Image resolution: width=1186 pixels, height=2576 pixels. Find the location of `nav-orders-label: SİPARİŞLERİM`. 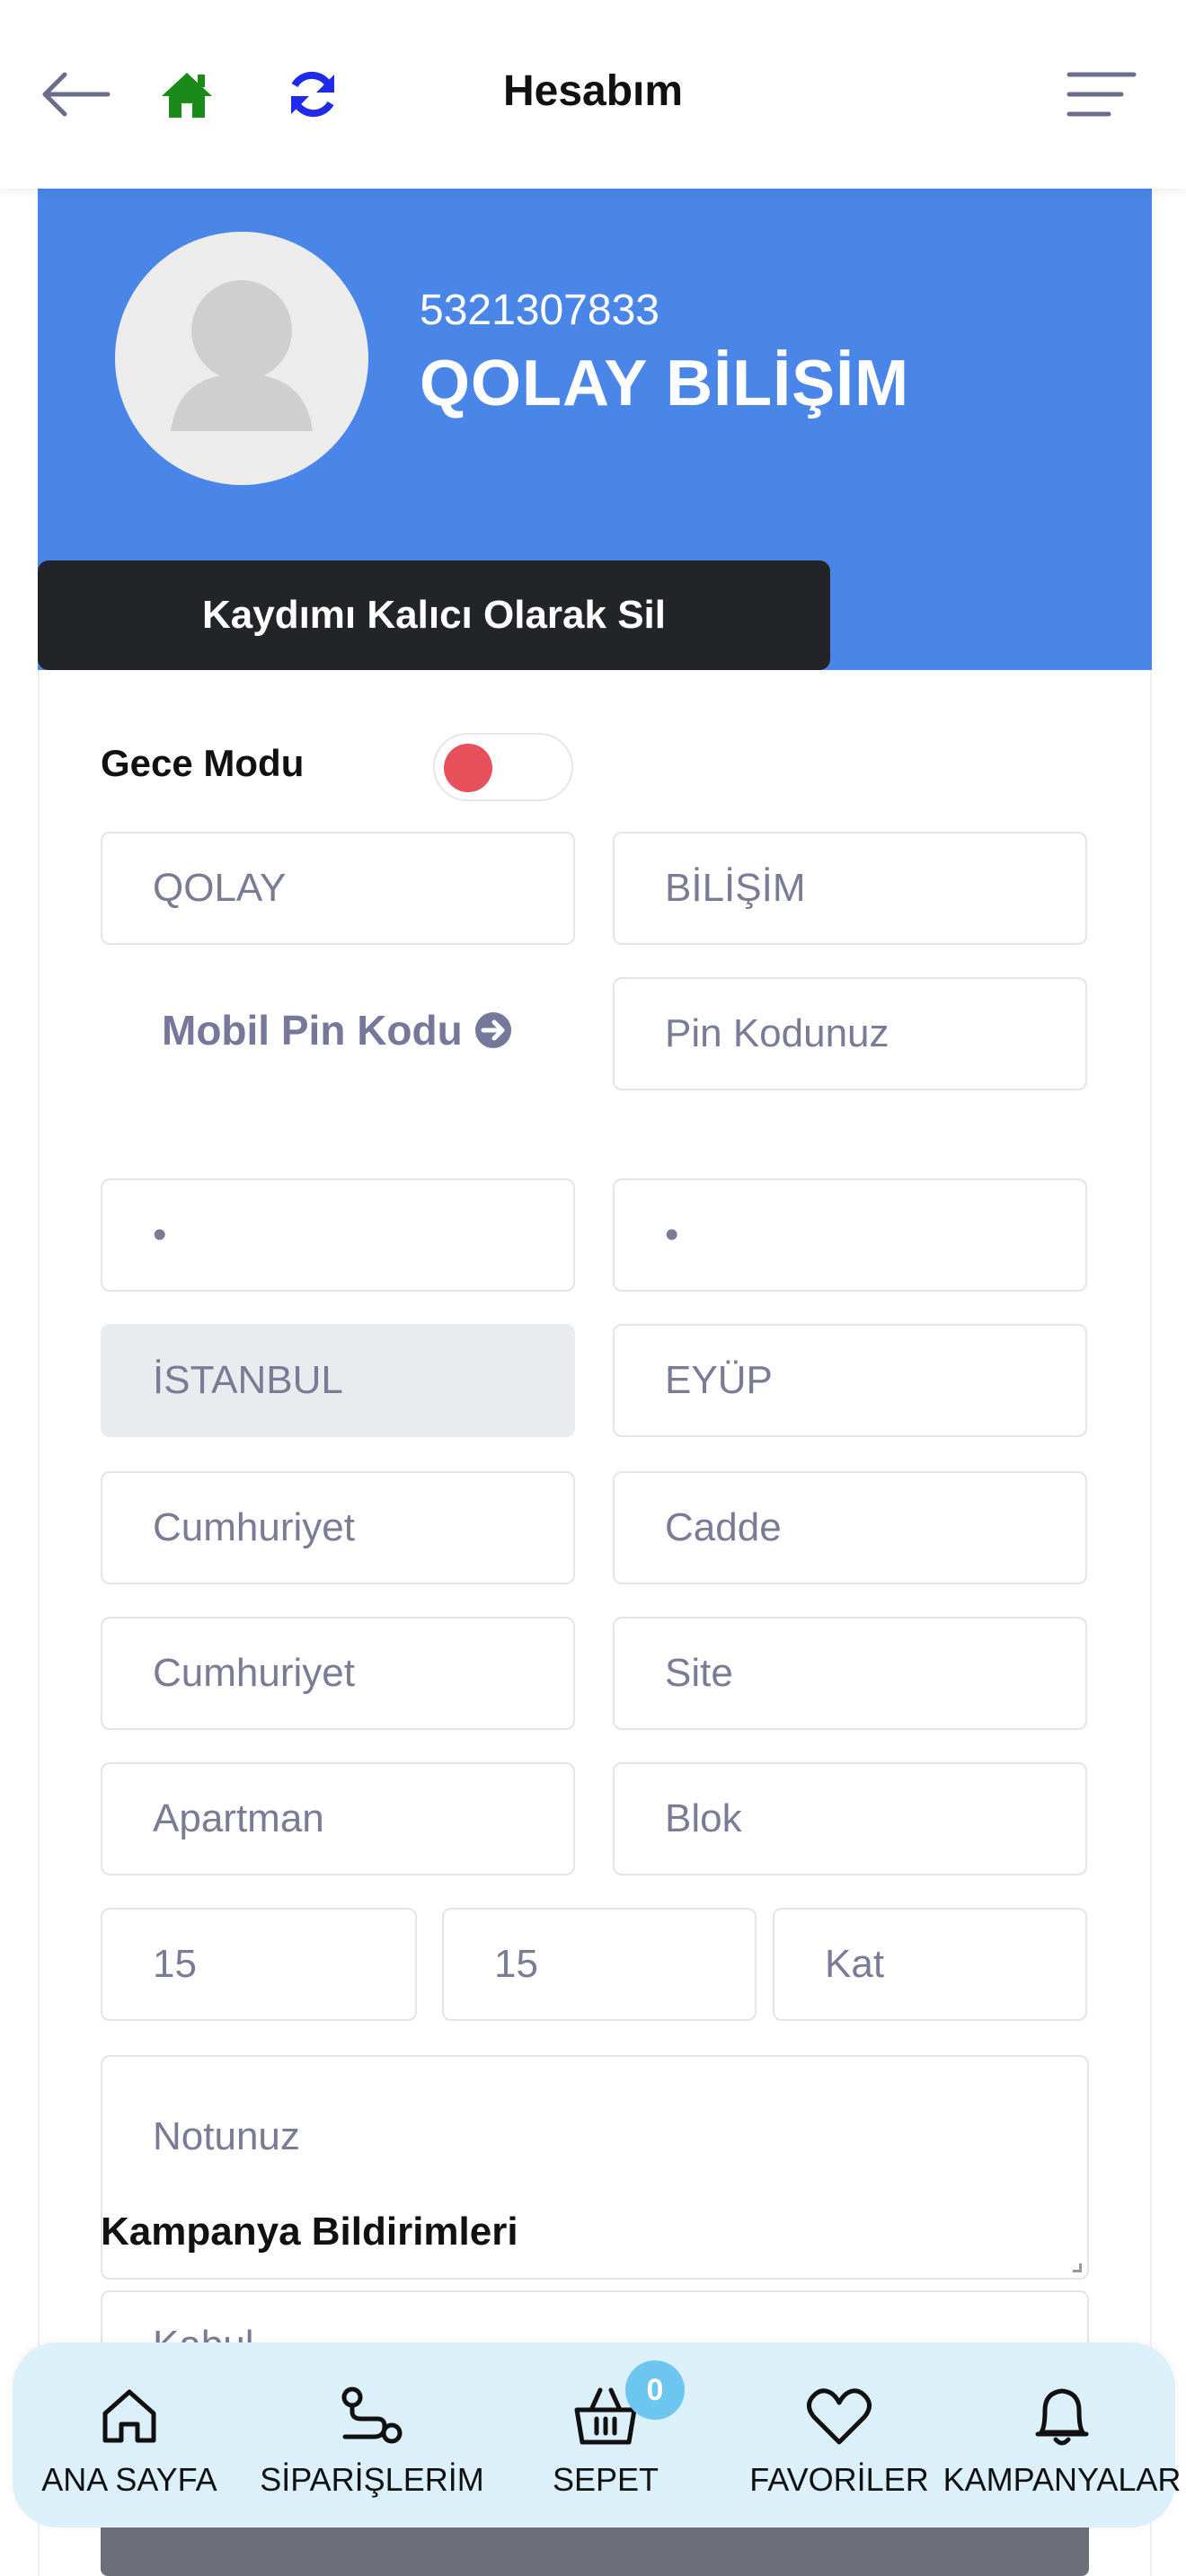

nav-orders-label: SİPARİŞLERİM is located at coordinates (372, 2479).